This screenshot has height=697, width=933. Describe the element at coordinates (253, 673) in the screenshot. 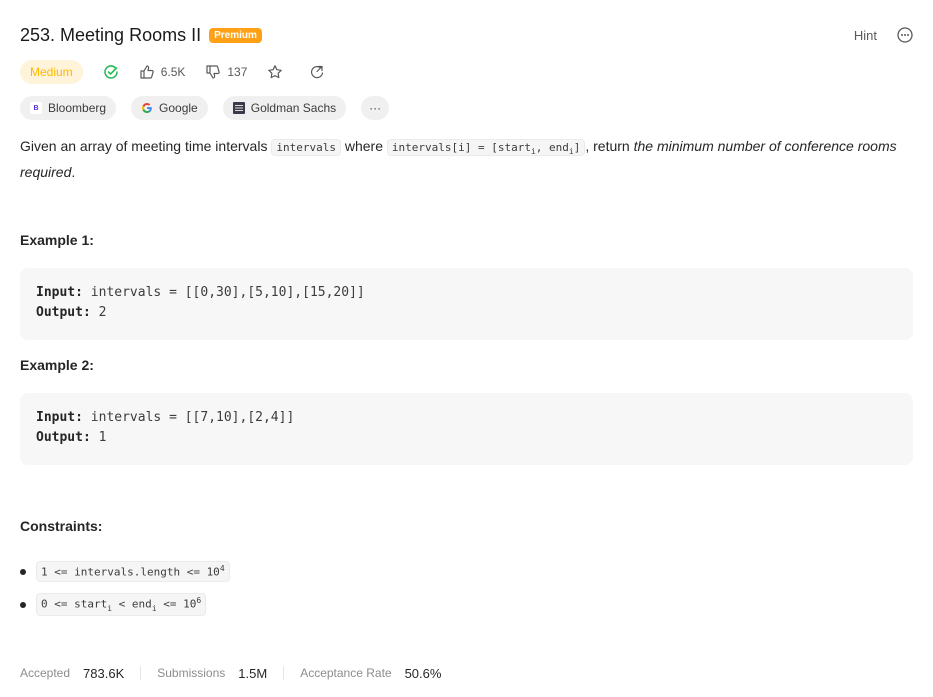

I see `submissions-value: 1.5M` at that location.